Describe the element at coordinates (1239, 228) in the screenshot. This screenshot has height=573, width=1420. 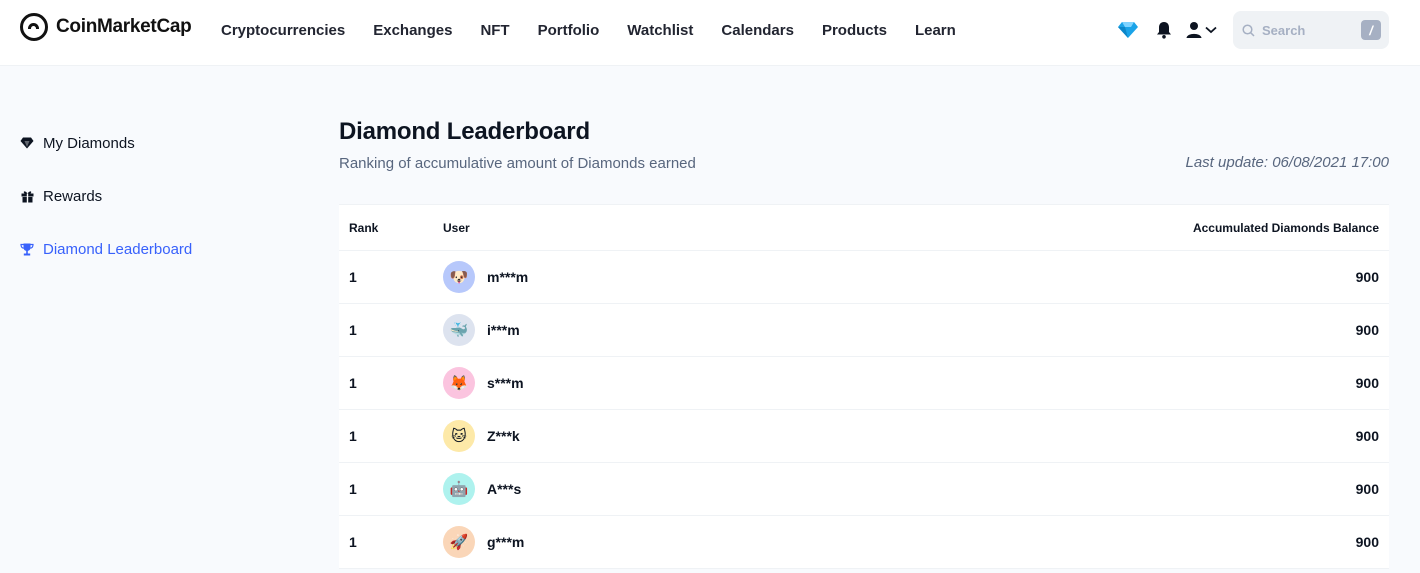
I see `column-header-balance: Accumulated Diamonds Balance` at that location.